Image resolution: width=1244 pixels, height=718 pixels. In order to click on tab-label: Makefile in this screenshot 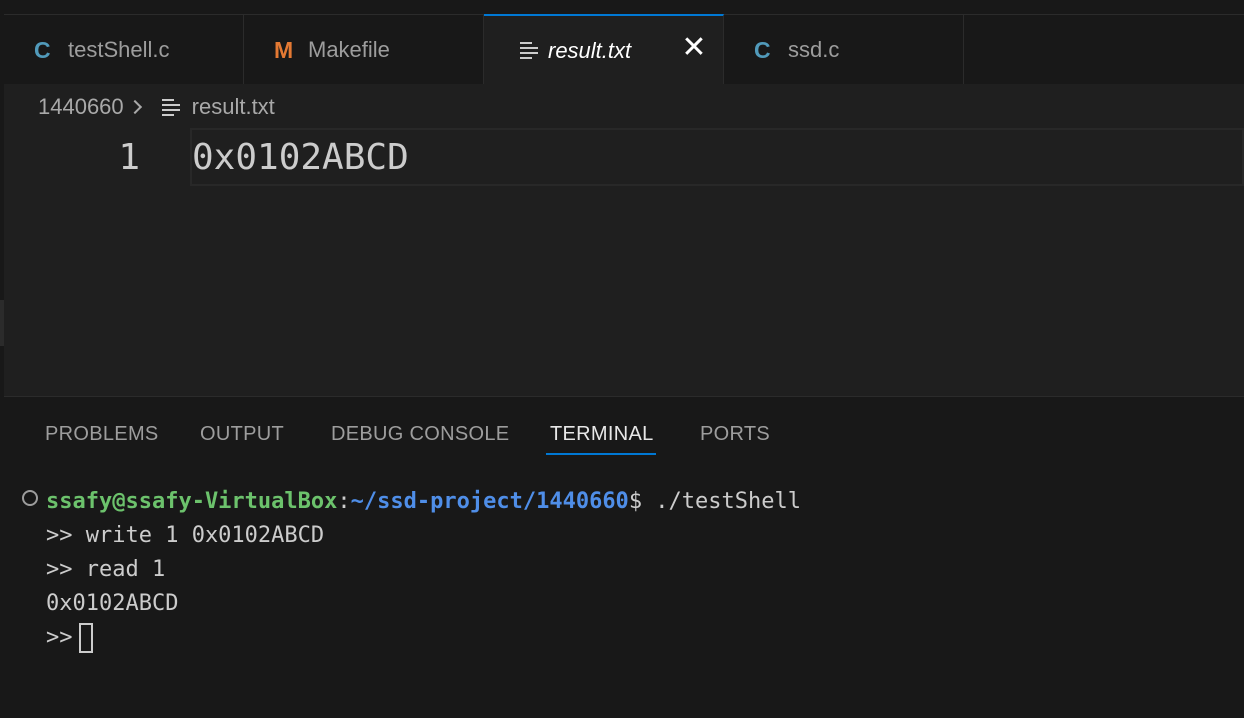, I will do `click(349, 49)`.